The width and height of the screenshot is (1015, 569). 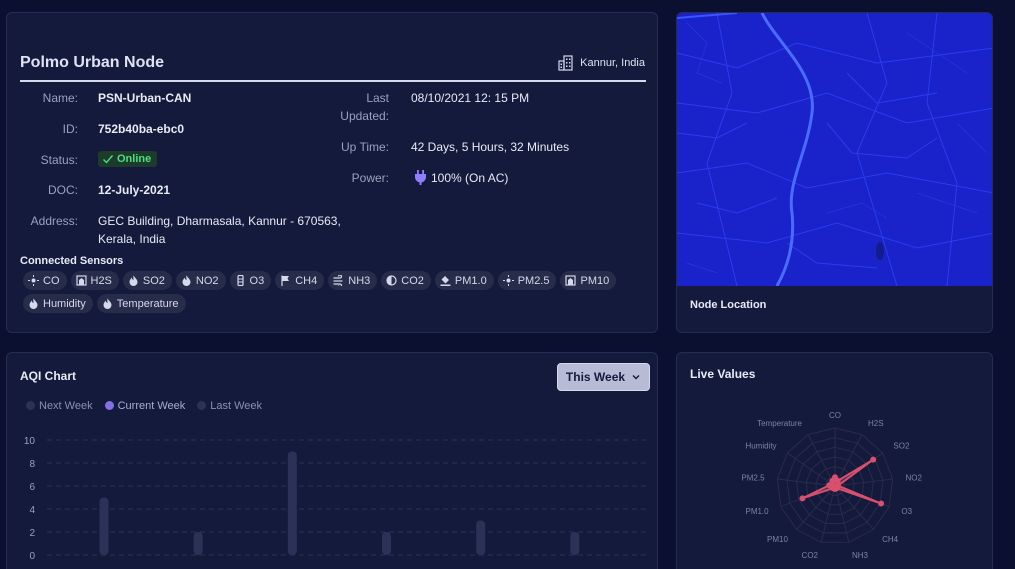 I want to click on radar-axis-label: PM2.5, so click(x=753, y=477).